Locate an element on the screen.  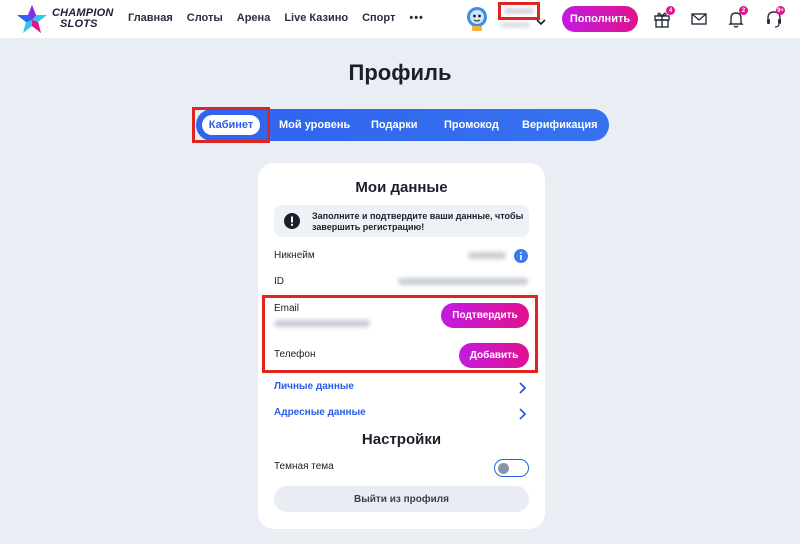
gift-badge: 4 is located at coordinates (670, 10).